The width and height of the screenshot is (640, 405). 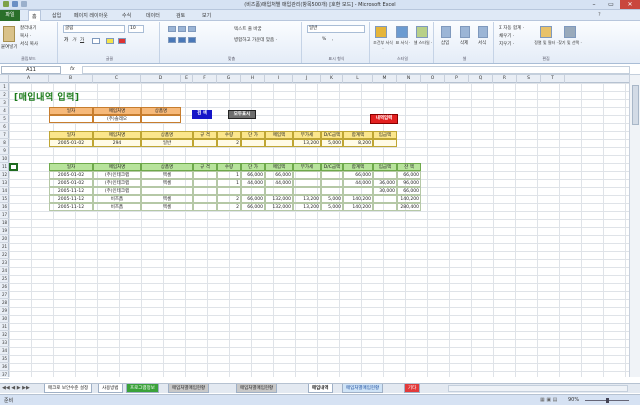 What do you see at coordinates (4, 159) in the screenshot?
I see `row-header: 10` at bounding box center [4, 159].